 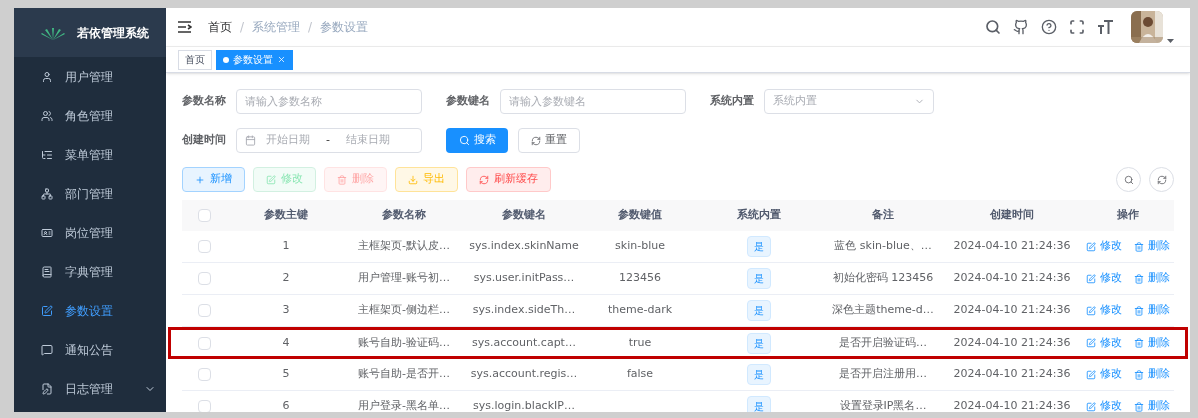 I want to click on breadcrumb-item: 参数设置, so click(x=344, y=27).